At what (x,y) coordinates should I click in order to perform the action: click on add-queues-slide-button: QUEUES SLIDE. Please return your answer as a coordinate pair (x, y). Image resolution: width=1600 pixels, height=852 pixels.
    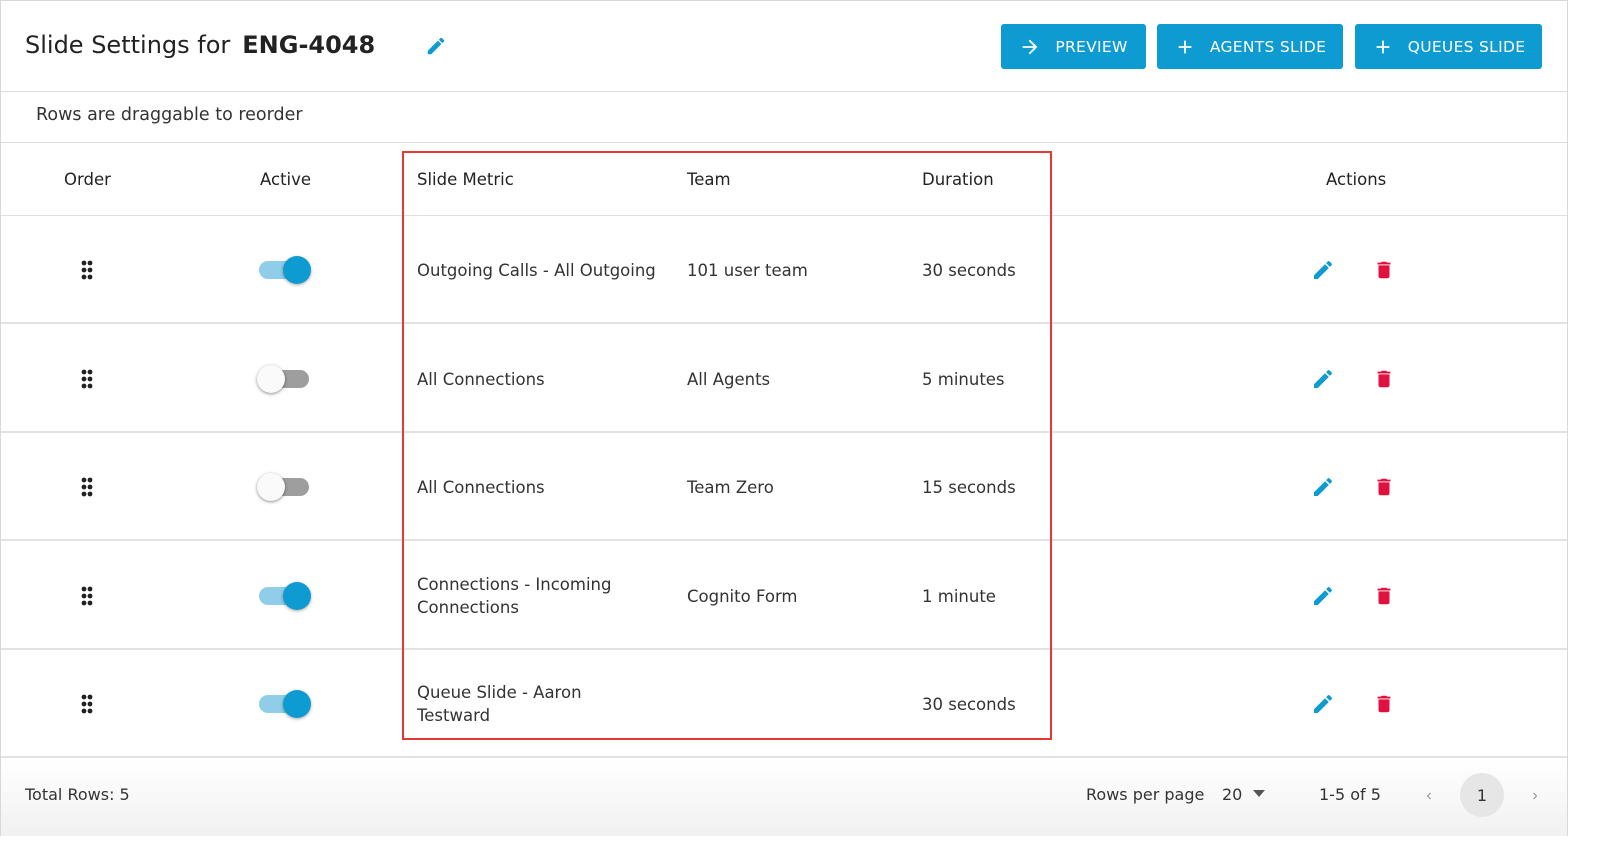
    Looking at the image, I should click on (1448, 46).